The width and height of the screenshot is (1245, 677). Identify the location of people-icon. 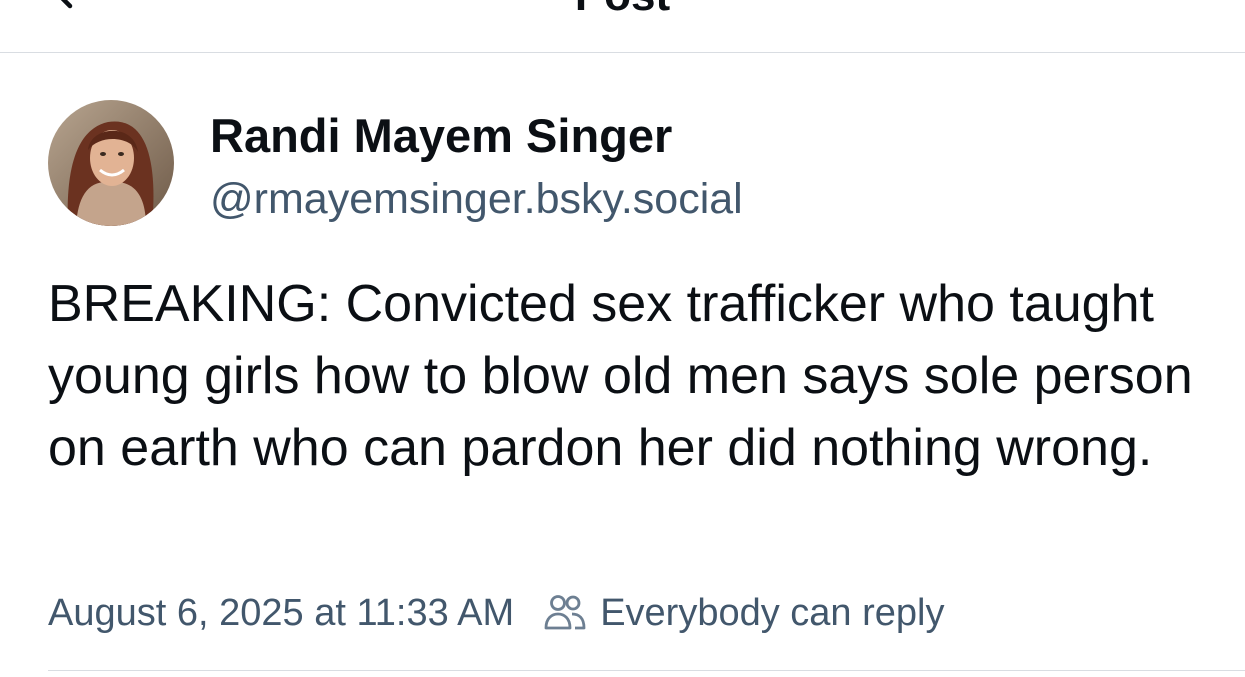
(565, 612).